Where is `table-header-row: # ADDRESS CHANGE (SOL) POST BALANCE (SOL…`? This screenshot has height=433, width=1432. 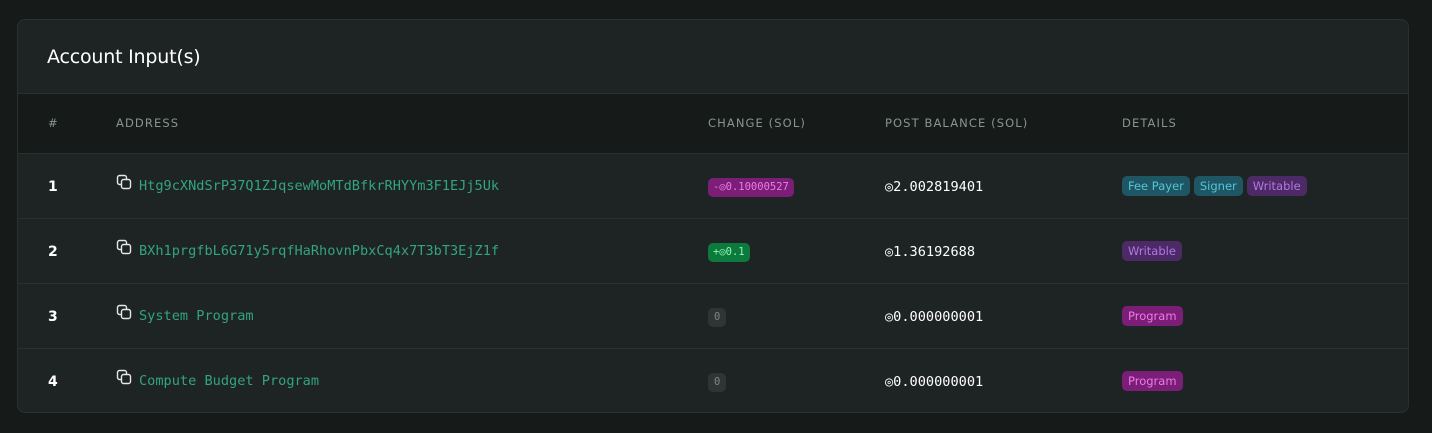 table-header-row: # ADDRESS CHANGE (SOL) POST BALANCE (SOL… is located at coordinates (713, 124).